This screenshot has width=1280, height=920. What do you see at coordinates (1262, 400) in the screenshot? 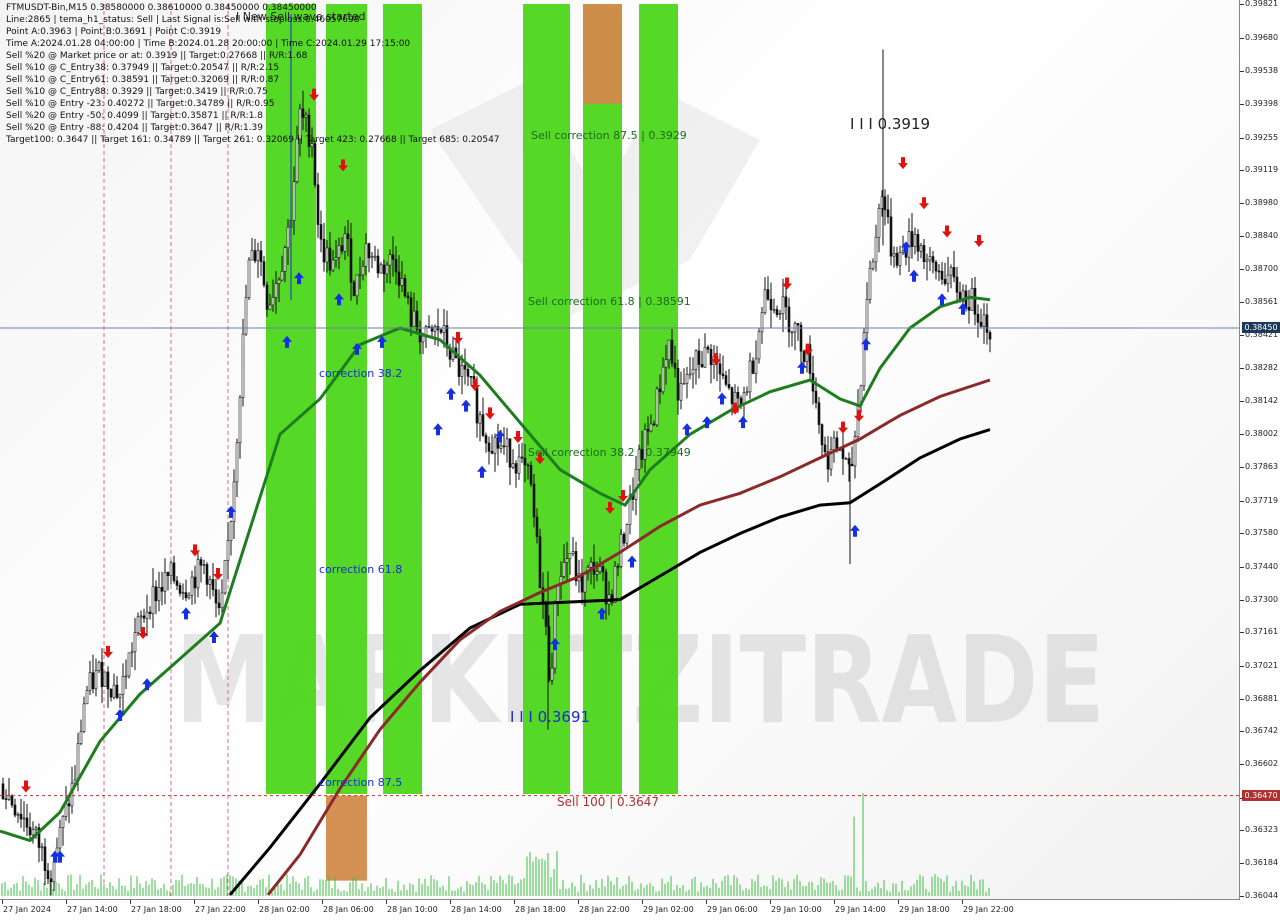
I see `y-tick-label: 0.38142` at bounding box center [1262, 400].